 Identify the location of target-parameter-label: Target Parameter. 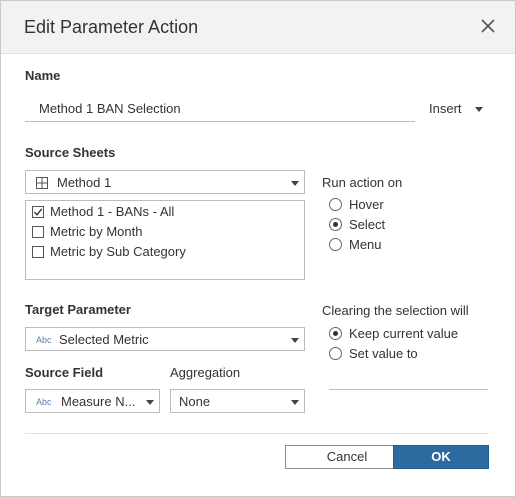
(78, 309).